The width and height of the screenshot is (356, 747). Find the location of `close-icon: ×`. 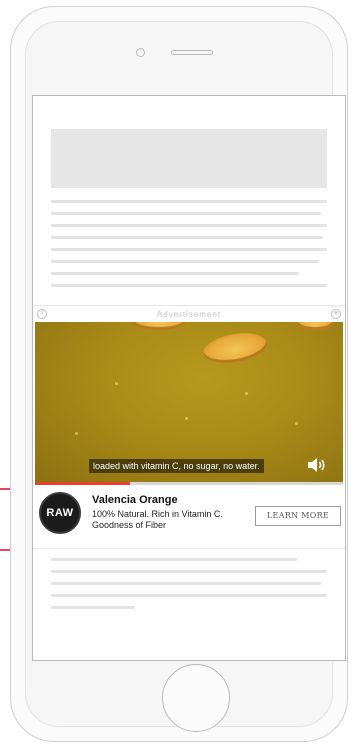

close-icon: × is located at coordinates (336, 314).